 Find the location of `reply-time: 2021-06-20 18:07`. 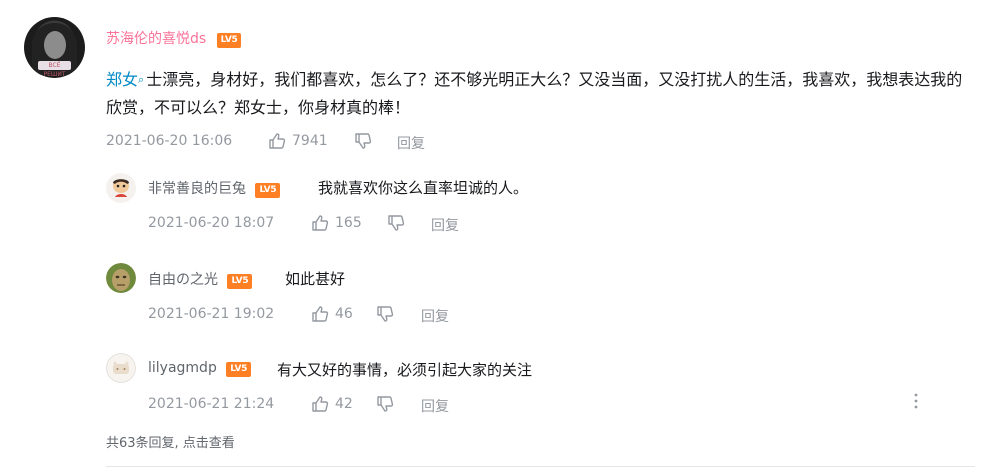

reply-time: 2021-06-20 18:07 is located at coordinates (211, 223).